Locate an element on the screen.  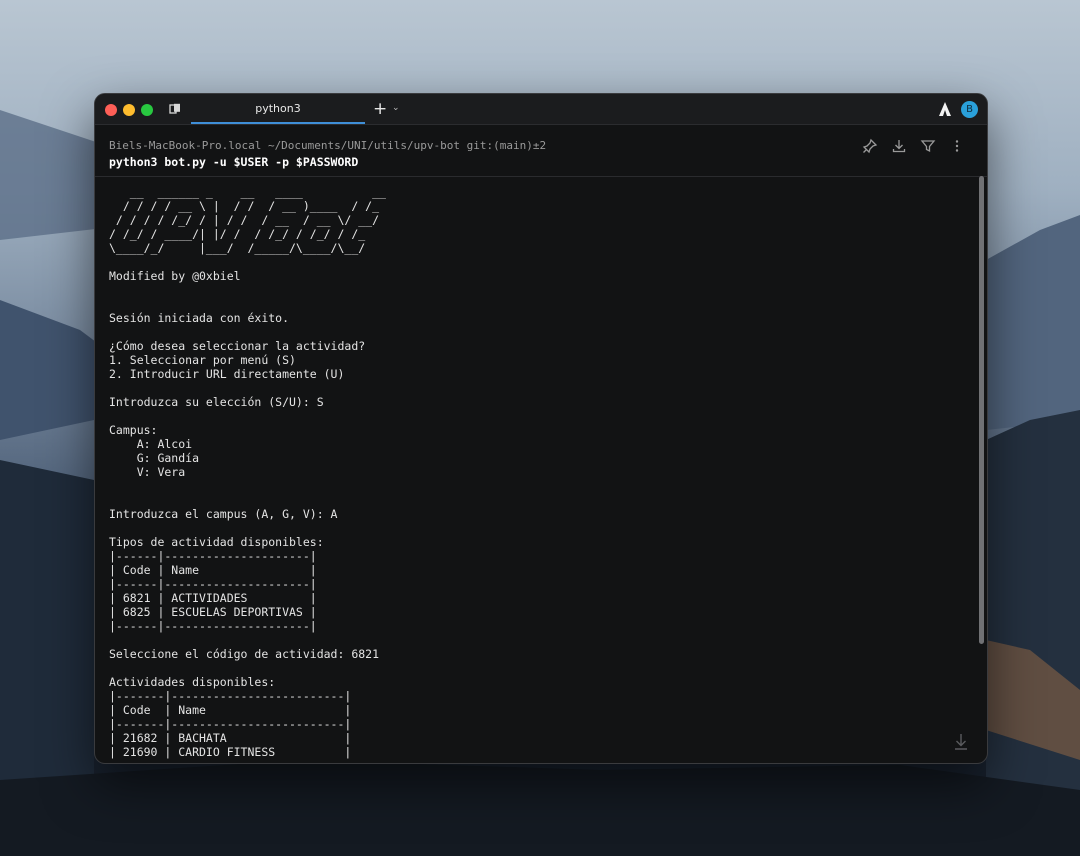
minimize-window-button is located at coordinates (129, 110).